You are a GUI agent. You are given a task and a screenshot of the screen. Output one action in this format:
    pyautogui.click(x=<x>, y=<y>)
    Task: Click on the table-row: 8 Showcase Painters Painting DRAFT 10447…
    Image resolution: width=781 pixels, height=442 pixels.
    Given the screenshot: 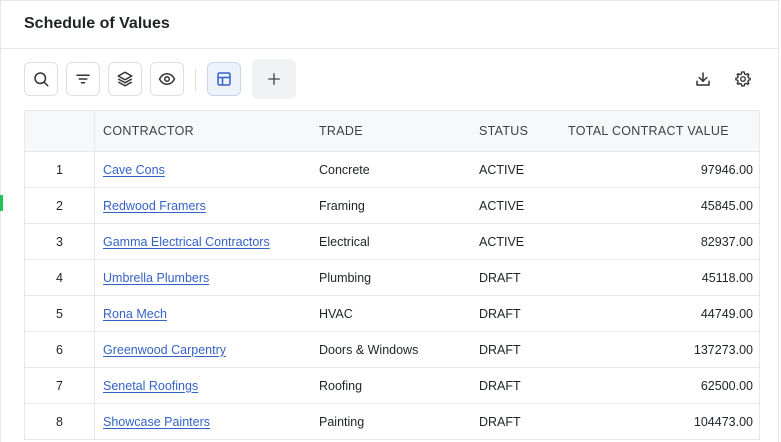 What is the action you would take?
    pyautogui.click(x=392, y=422)
    